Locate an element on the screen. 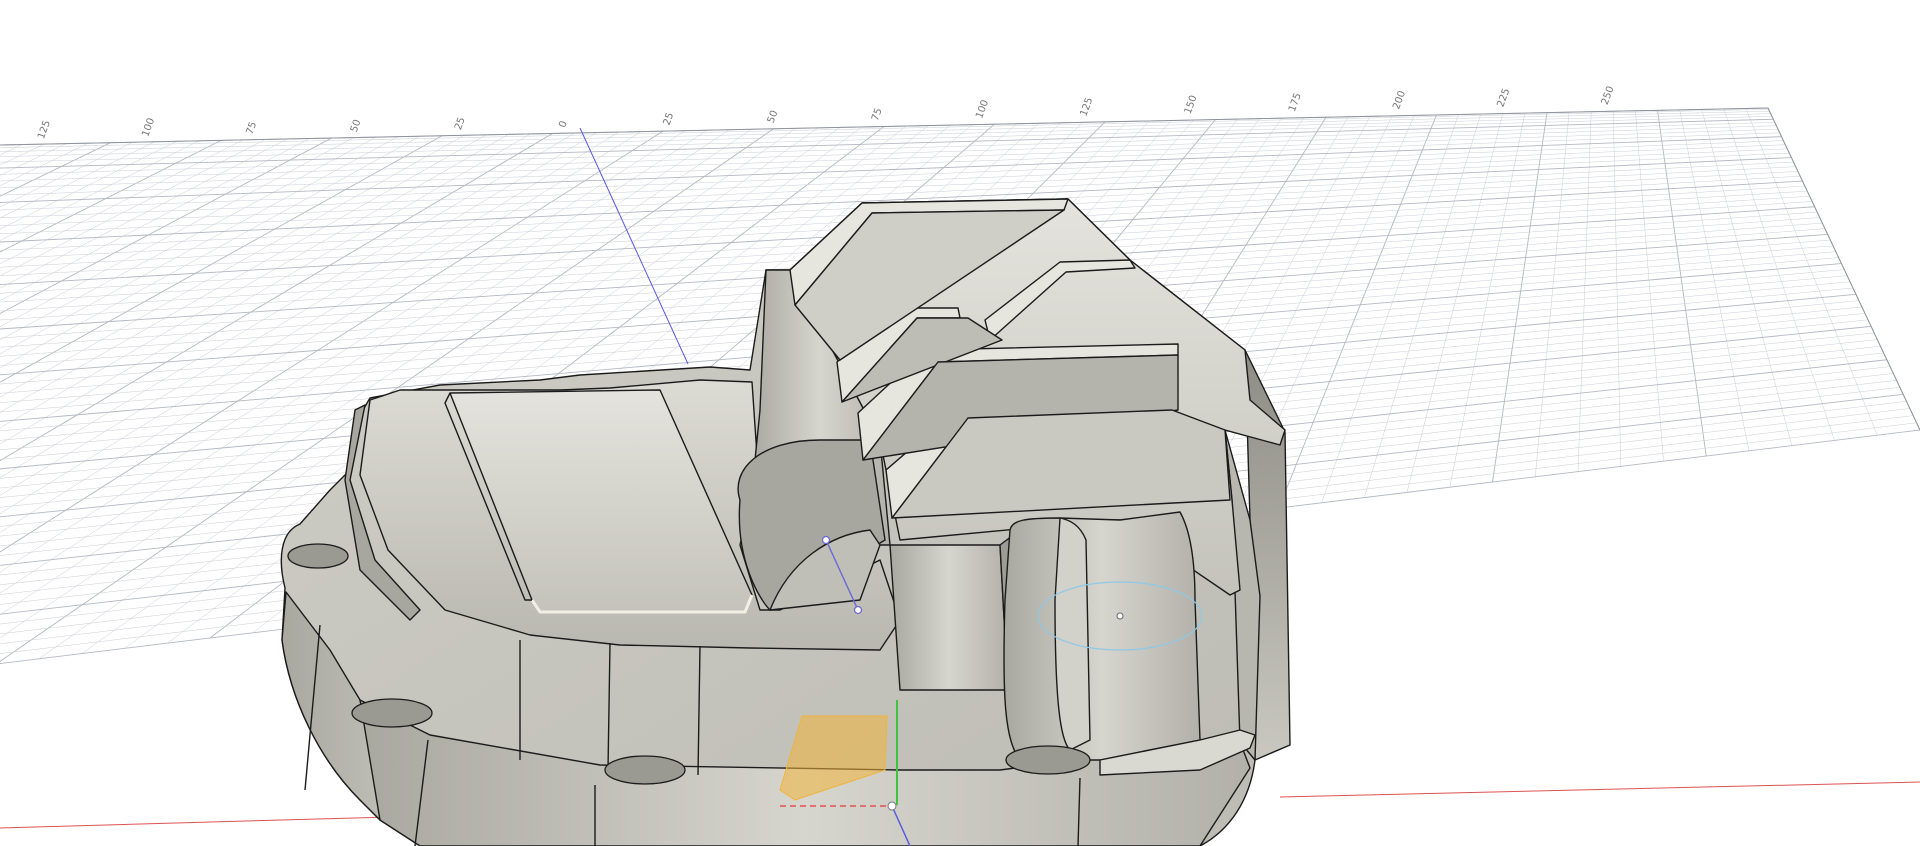 This screenshot has width=1920, height=846. ruler-label: 225 is located at coordinates (1503, 98).